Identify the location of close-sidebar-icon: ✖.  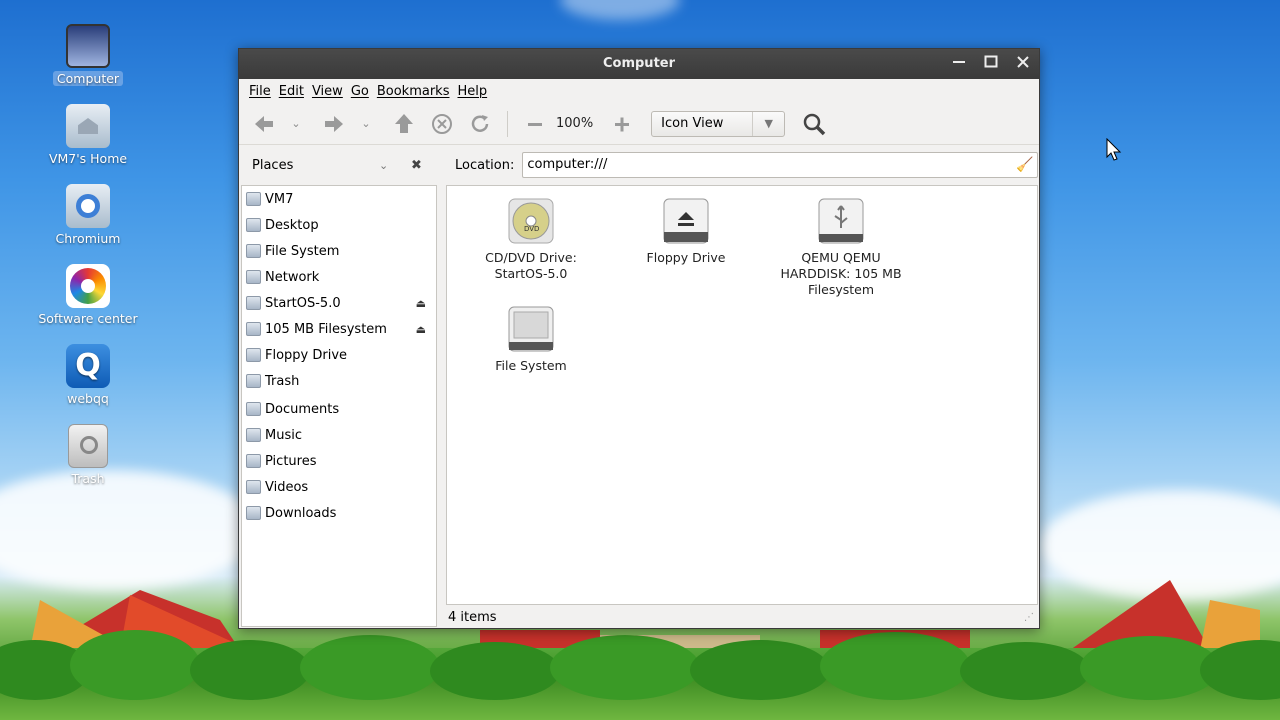
(416, 165).